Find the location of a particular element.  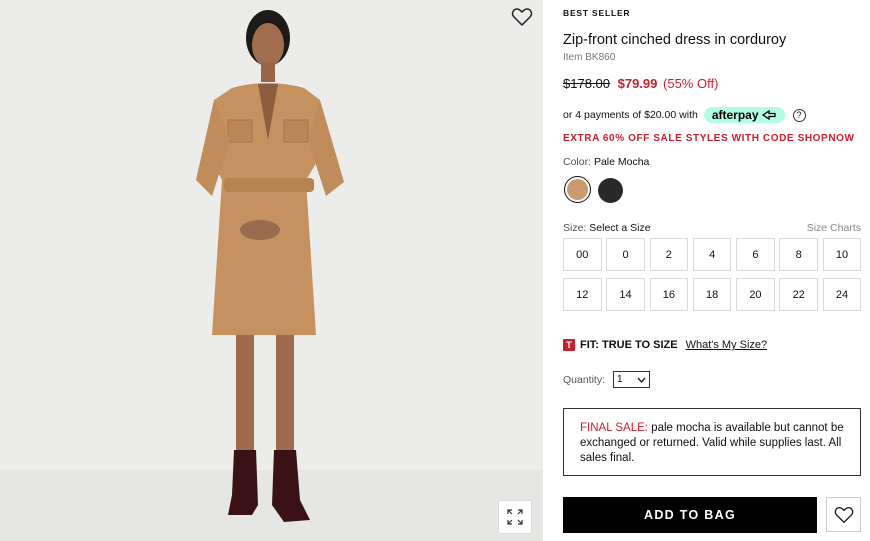

size-option: 24 is located at coordinates (842, 294).